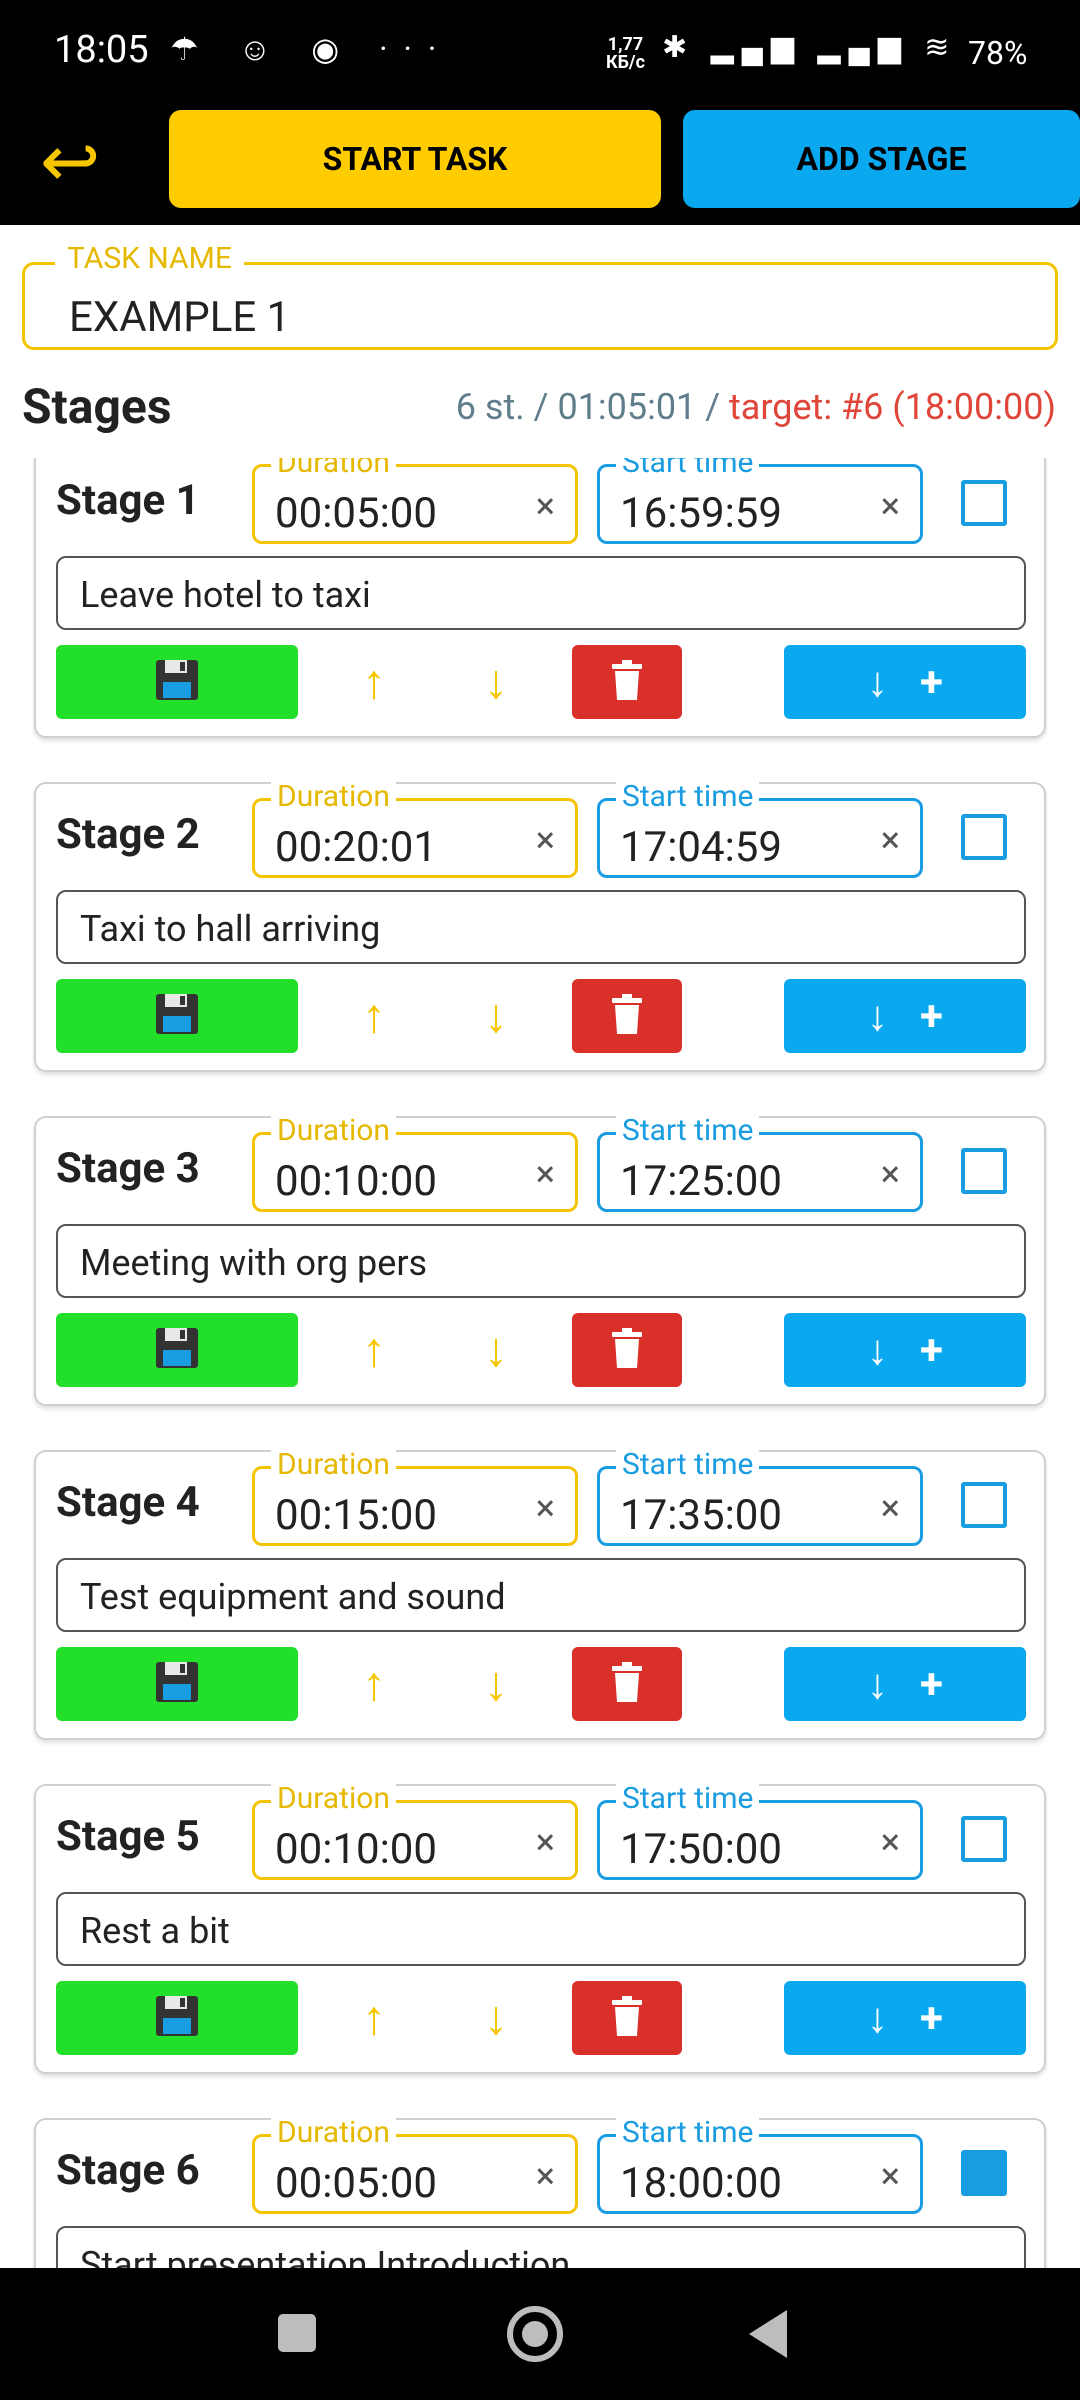 Image resolution: width=1080 pixels, height=2400 pixels. Describe the element at coordinates (415, 159) in the screenshot. I see `start-task-button: START TASK` at that location.